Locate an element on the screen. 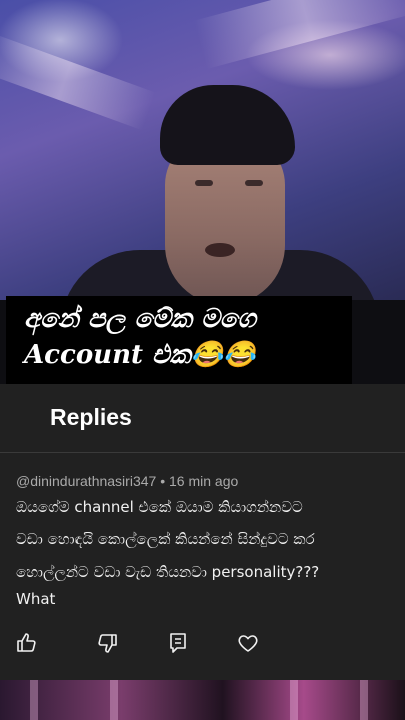 This screenshot has height=720, width=405. video-caption-overlay: අනේ පල මේක මගෙ Account එක😂😂 is located at coordinates (179, 340).